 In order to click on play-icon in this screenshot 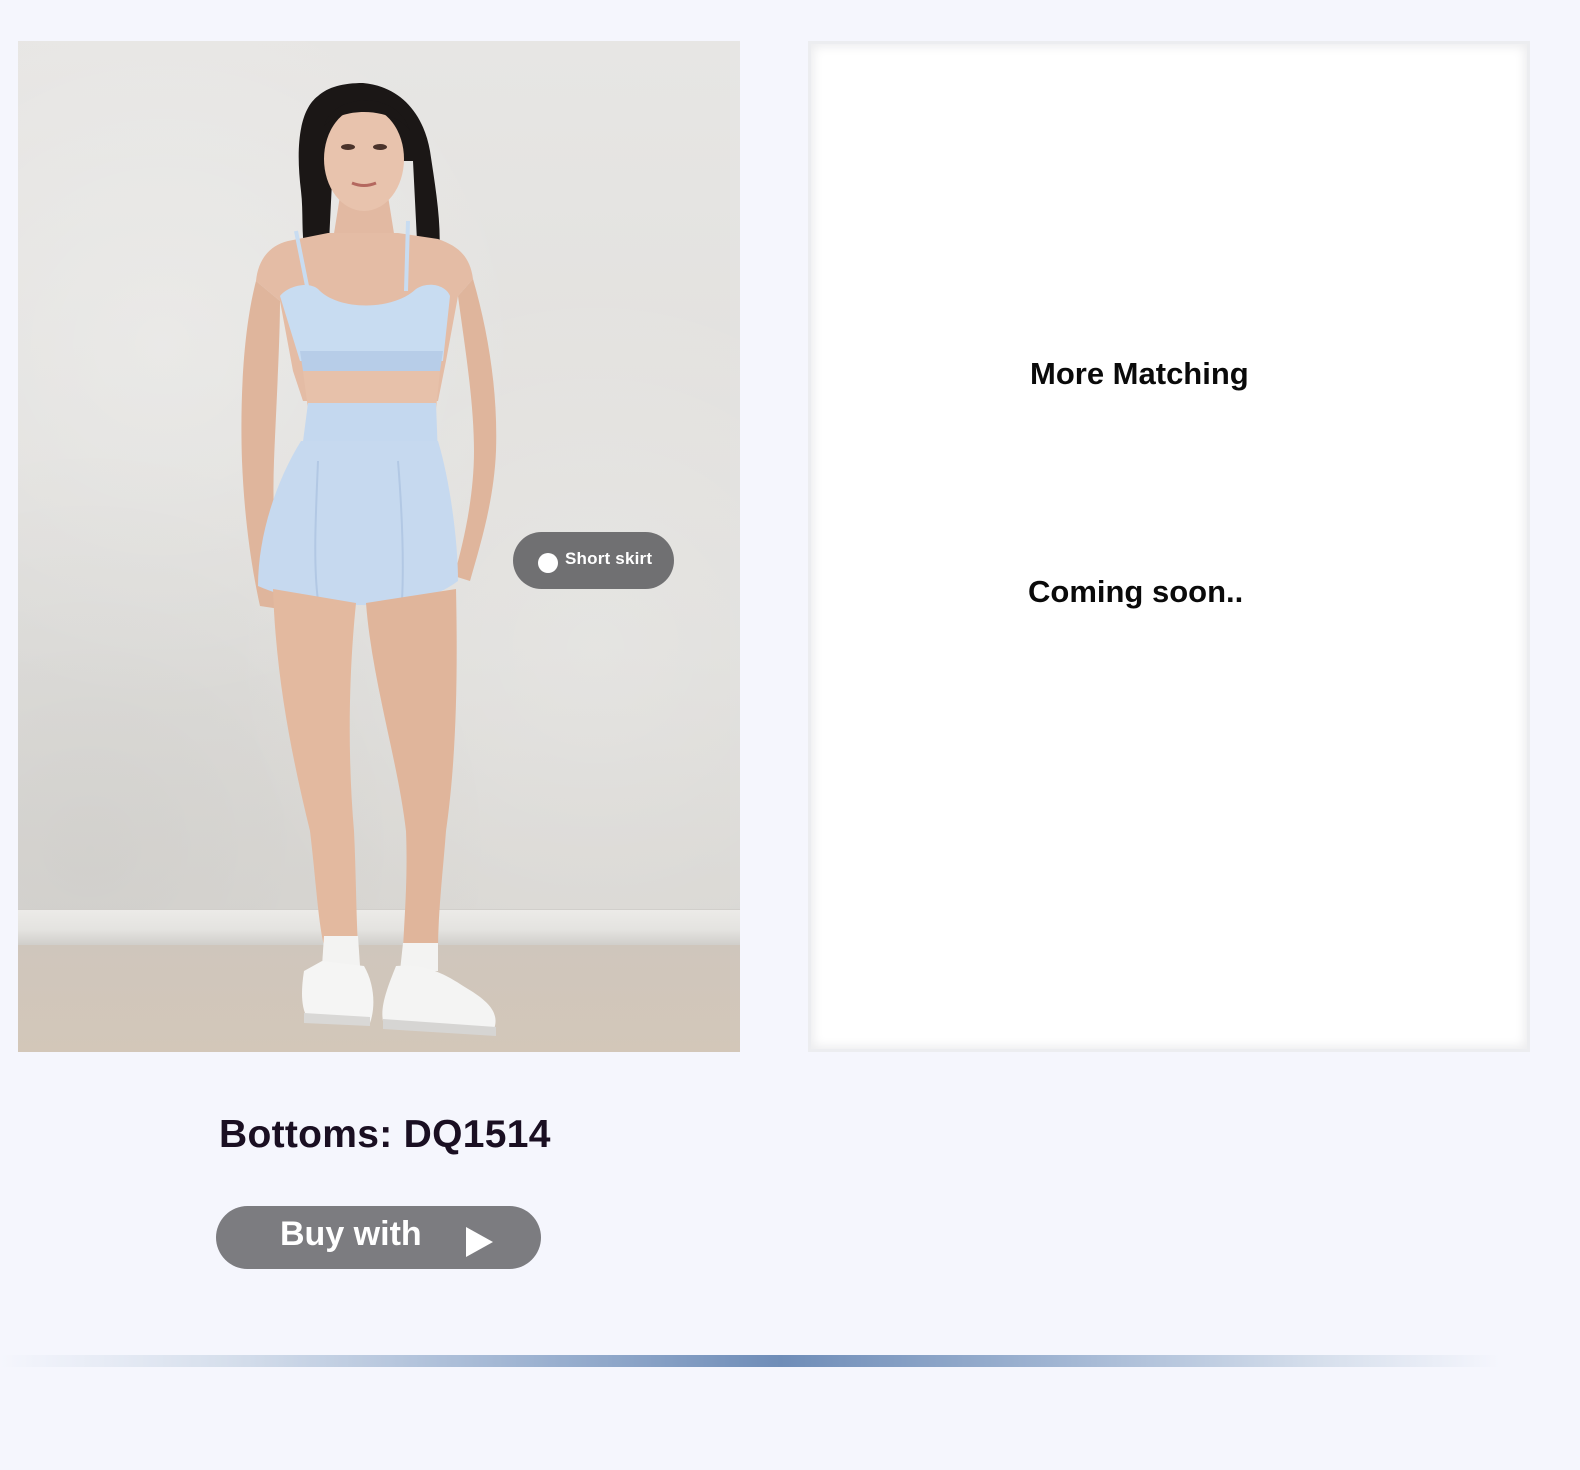, I will do `click(479, 1241)`.